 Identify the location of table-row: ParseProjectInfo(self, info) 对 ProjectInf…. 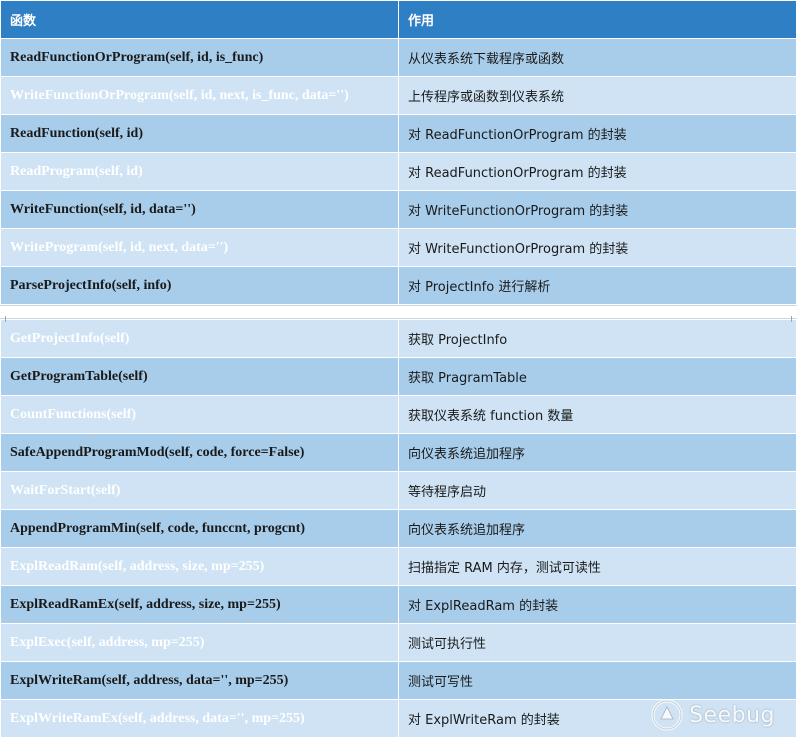
(398, 285).